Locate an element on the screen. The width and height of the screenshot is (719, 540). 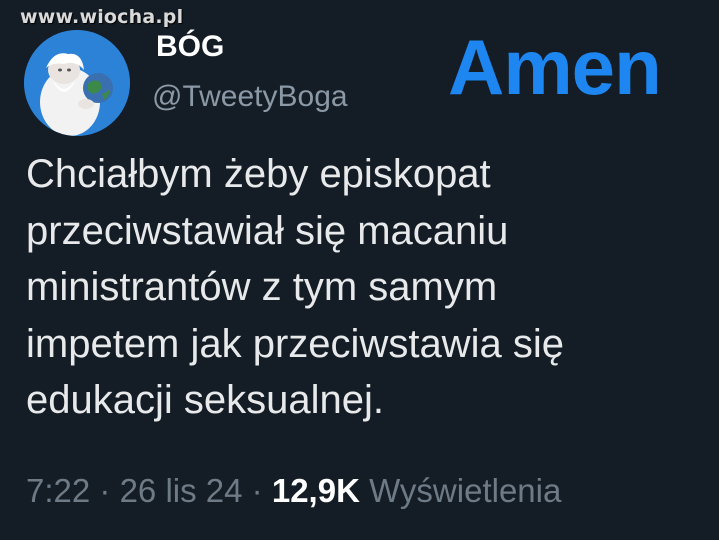
tweet-time: 7:22 is located at coordinates (58, 490).